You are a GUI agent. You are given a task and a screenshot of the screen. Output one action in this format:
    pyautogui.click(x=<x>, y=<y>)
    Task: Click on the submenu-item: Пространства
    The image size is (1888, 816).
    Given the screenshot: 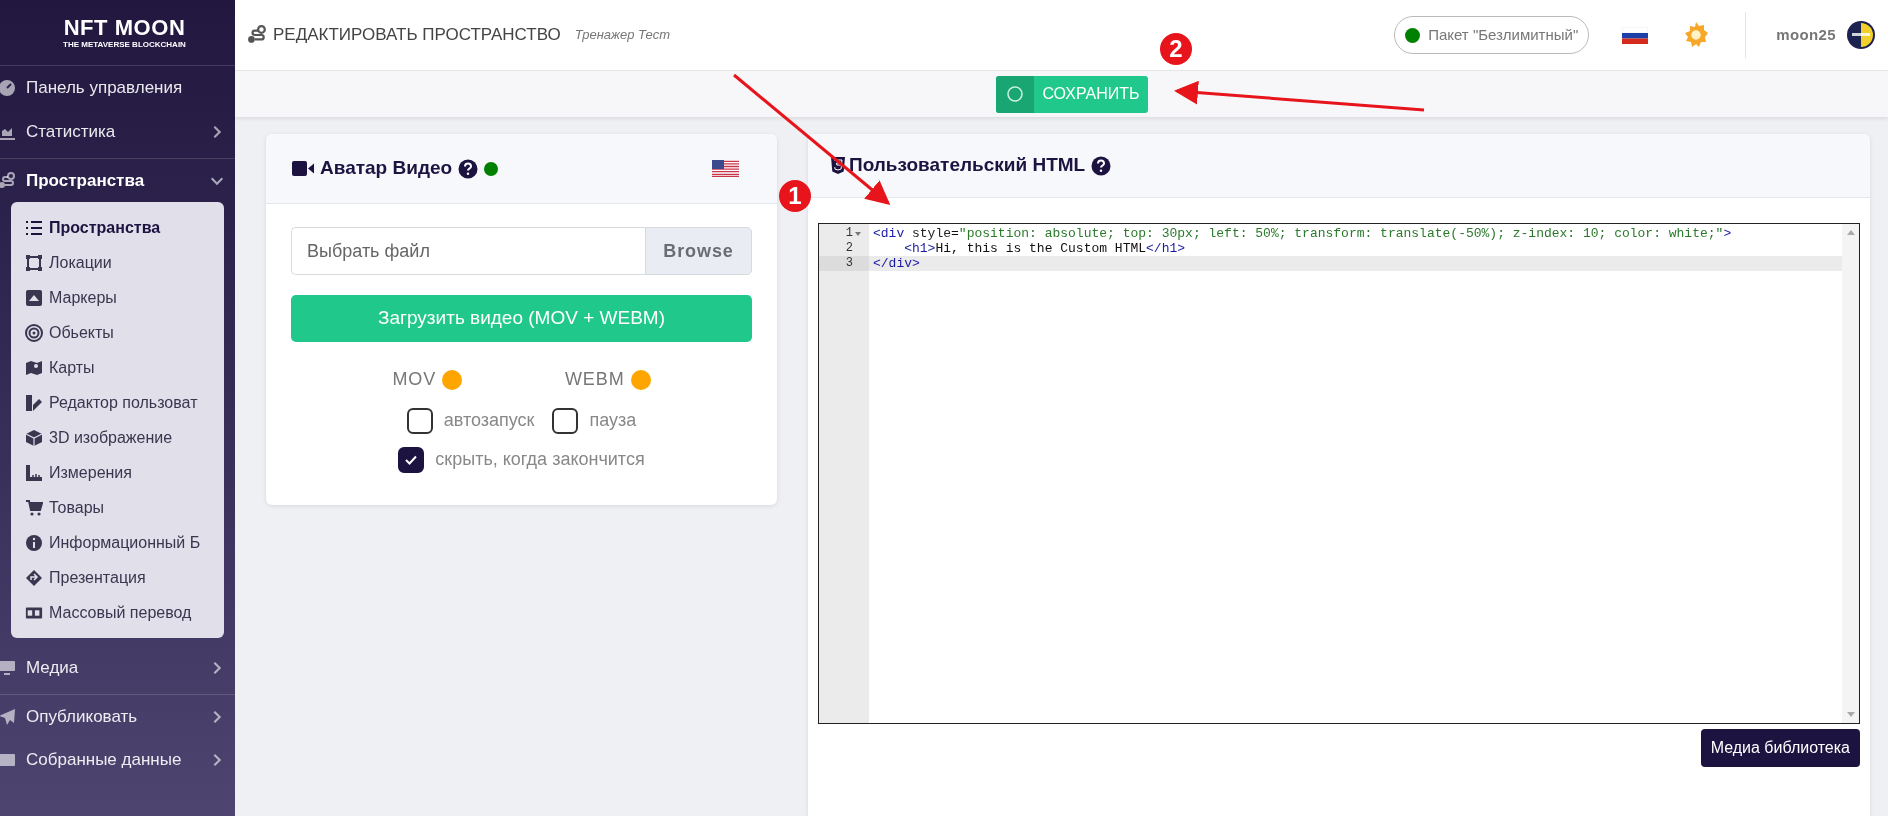 What is the action you would take?
    pyautogui.click(x=117, y=227)
    